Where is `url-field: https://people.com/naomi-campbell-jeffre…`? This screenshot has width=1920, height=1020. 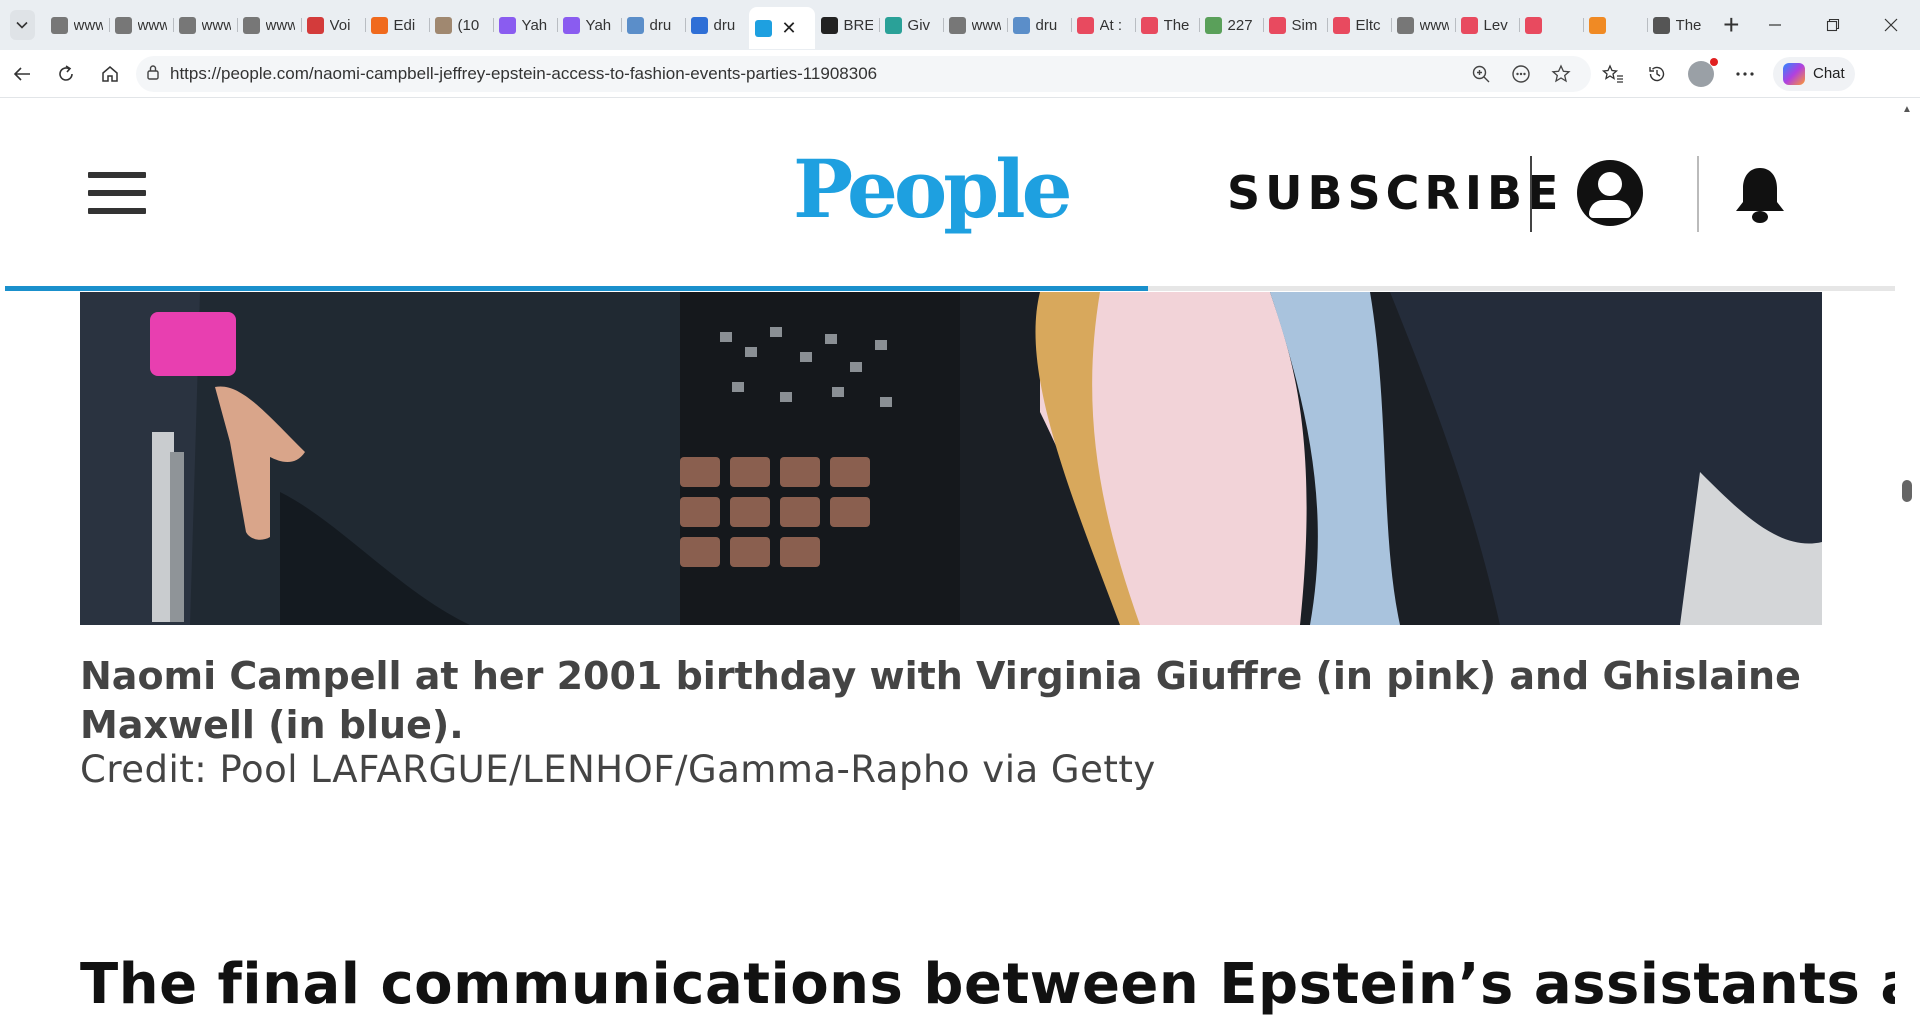
url-field: https://people.com/naomi-campbell-jeffre… is located at coordinates (863, 73).